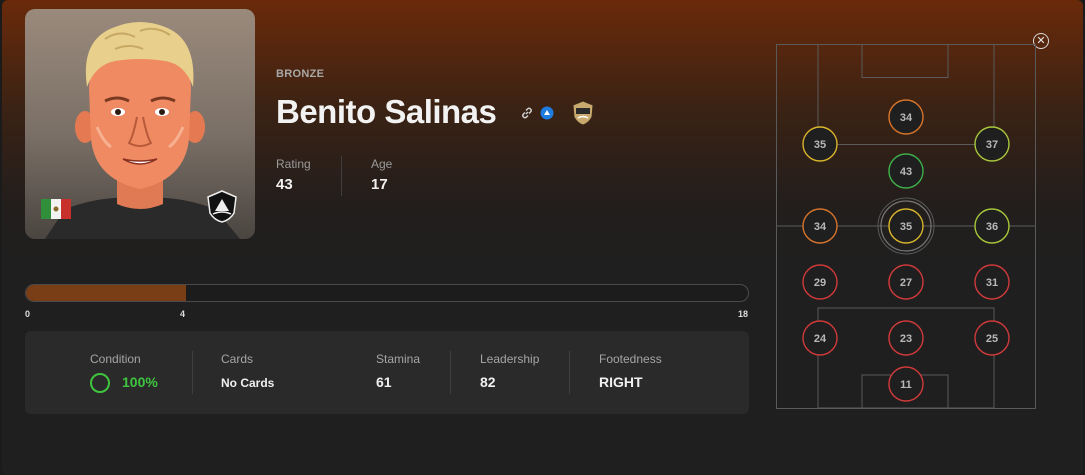 This screenshot has height=475, width=1085. I want to click on player-info-panel, so click(387, 372).